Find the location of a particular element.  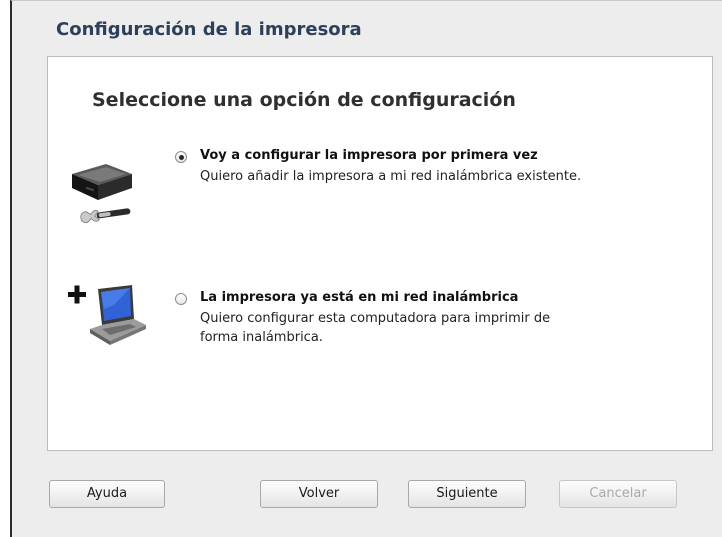

radio-selected-dot is located at coordinates (181, 157).